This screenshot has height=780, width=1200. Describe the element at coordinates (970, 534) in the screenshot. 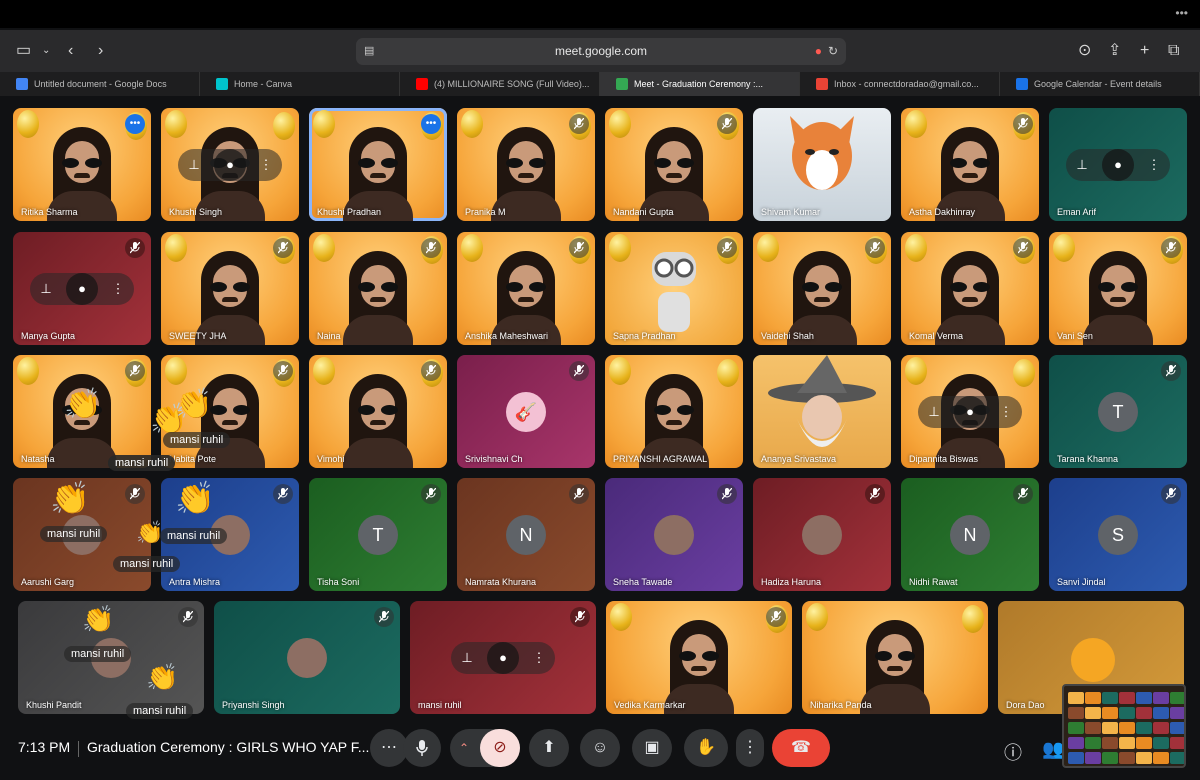

I see `participant-tile: N Nidhi Rawat` at that location.